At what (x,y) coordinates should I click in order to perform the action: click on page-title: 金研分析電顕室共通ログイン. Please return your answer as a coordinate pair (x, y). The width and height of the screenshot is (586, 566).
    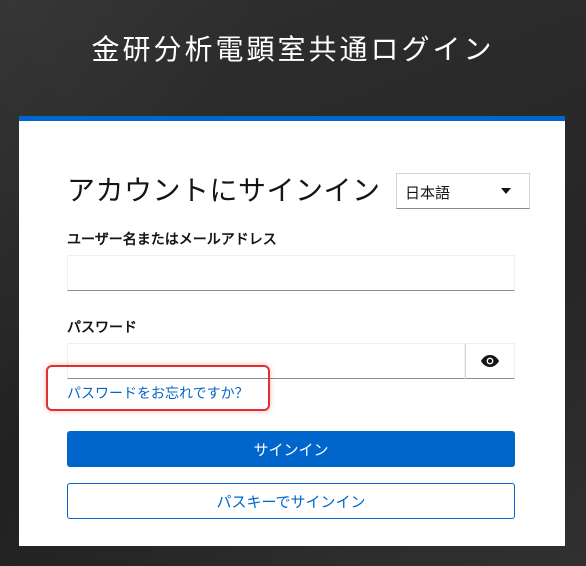
    Looking at the image, I should click on (293, 49).